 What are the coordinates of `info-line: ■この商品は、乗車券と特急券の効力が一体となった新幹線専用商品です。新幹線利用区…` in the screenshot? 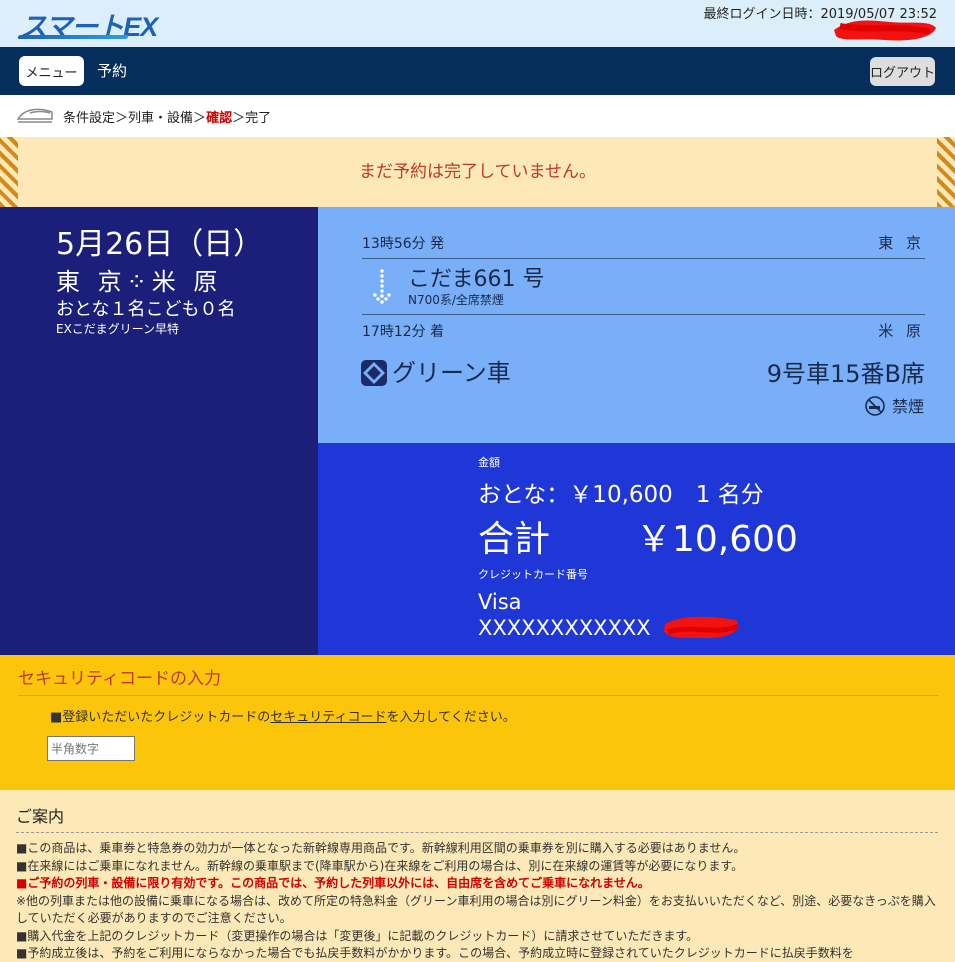 It's located at (381, 848).